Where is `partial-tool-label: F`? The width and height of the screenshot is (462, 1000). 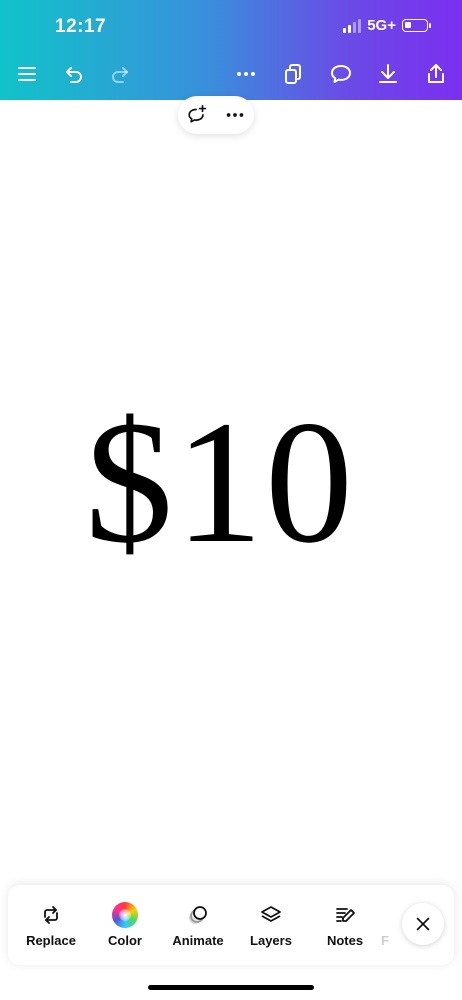 partial-tool-label: F is located at coordinates (385, 940).